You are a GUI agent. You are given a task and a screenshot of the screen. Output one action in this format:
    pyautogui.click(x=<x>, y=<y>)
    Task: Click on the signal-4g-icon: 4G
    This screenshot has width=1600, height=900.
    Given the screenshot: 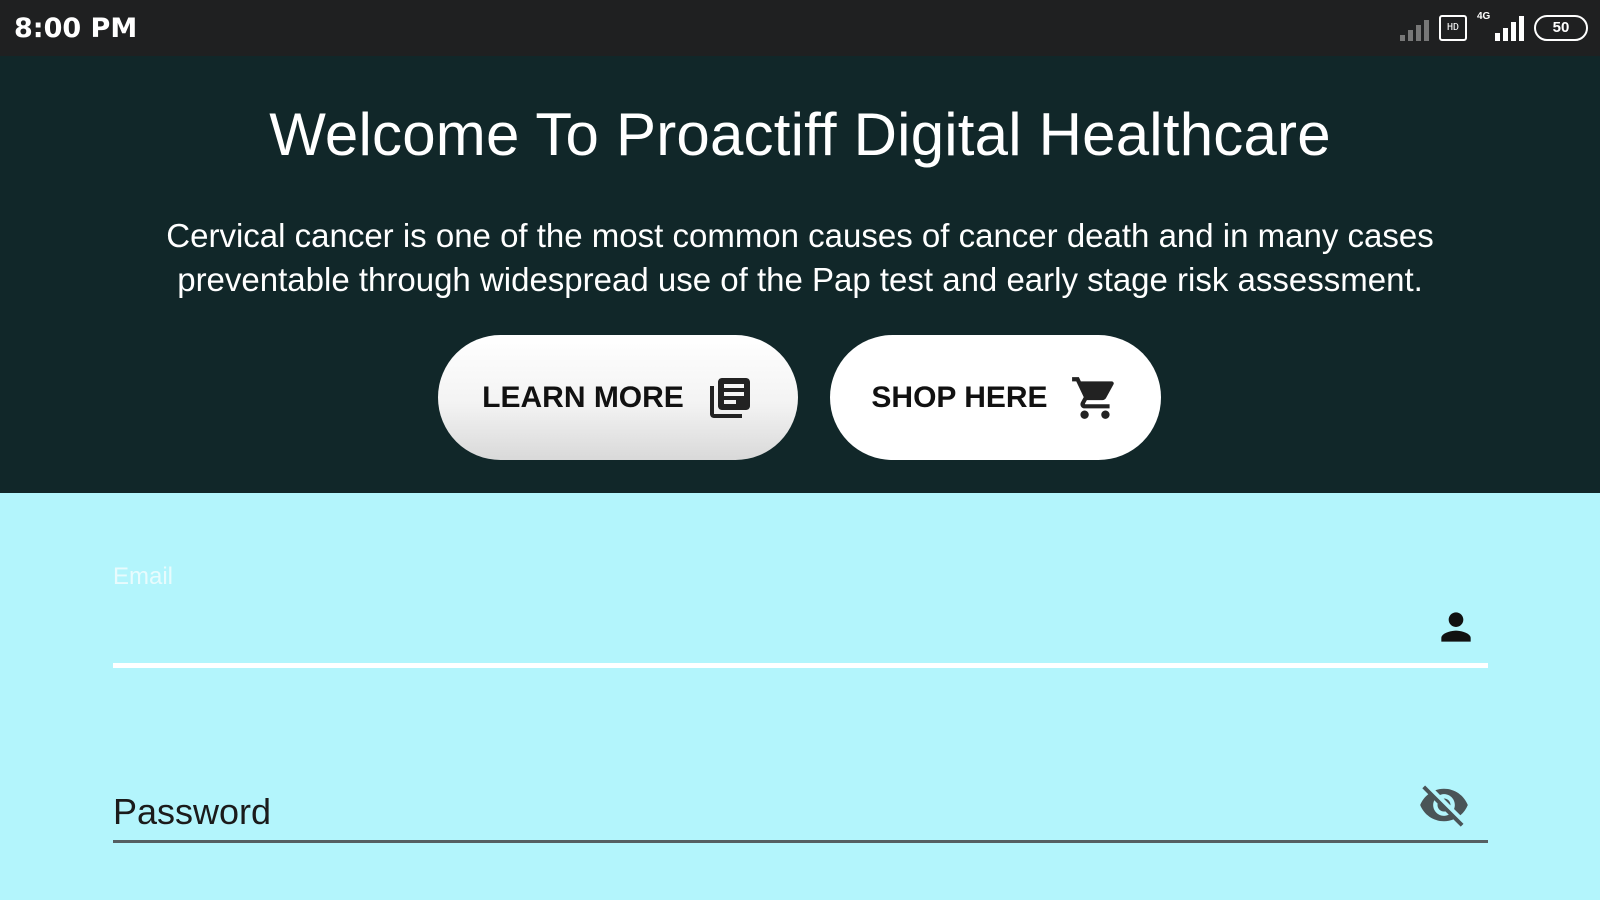 What is the action you would take?
    pyautogui.click(x=1500, y=26)
    